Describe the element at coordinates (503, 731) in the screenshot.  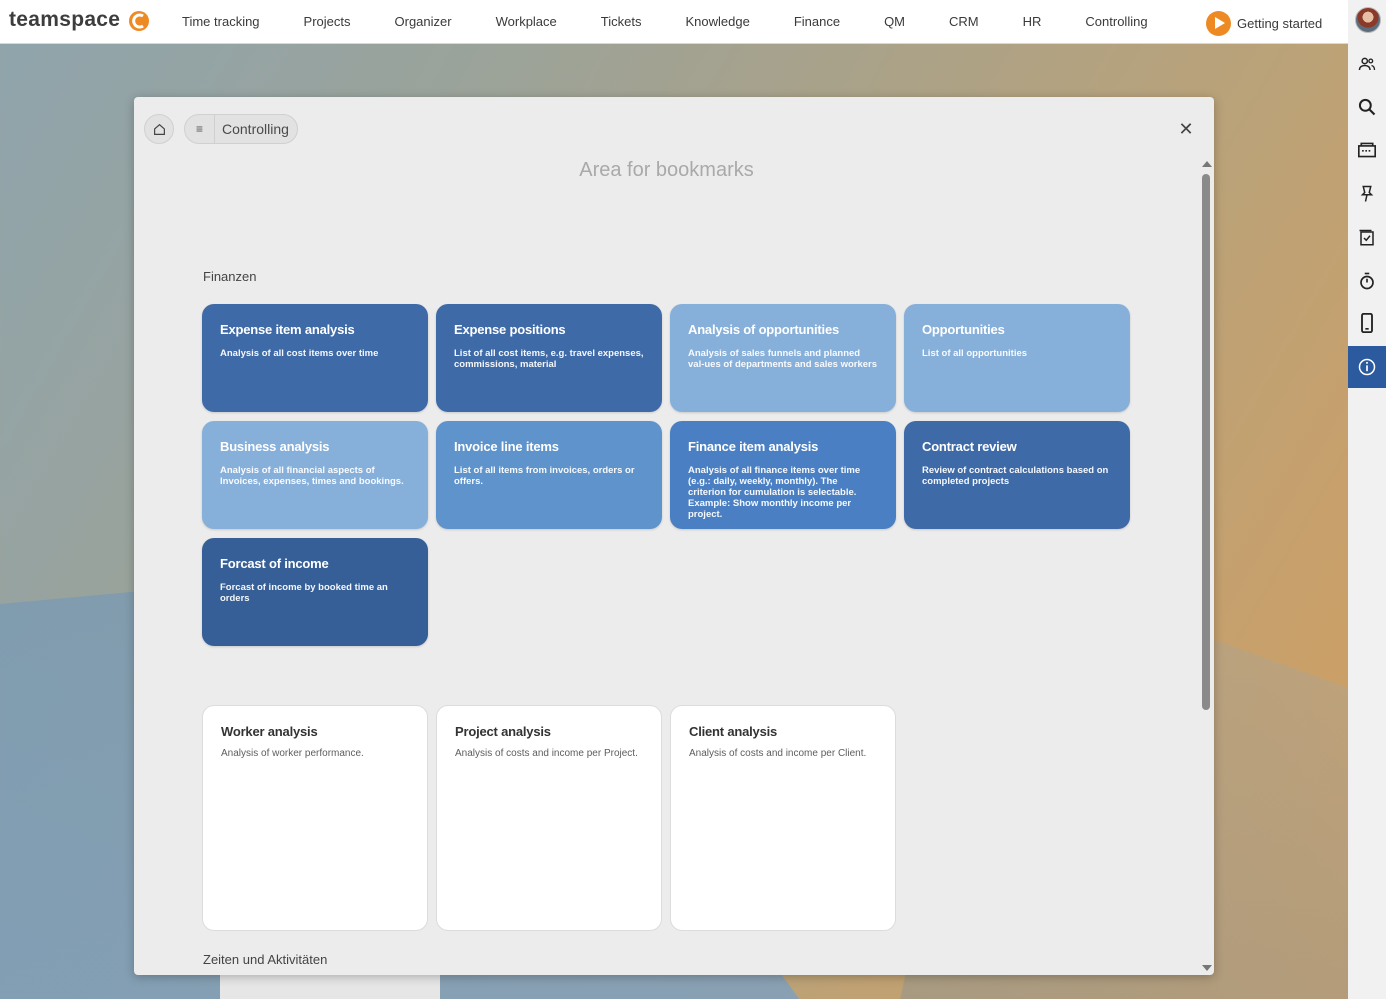
I see `tile-title: Project analysis` at that location.